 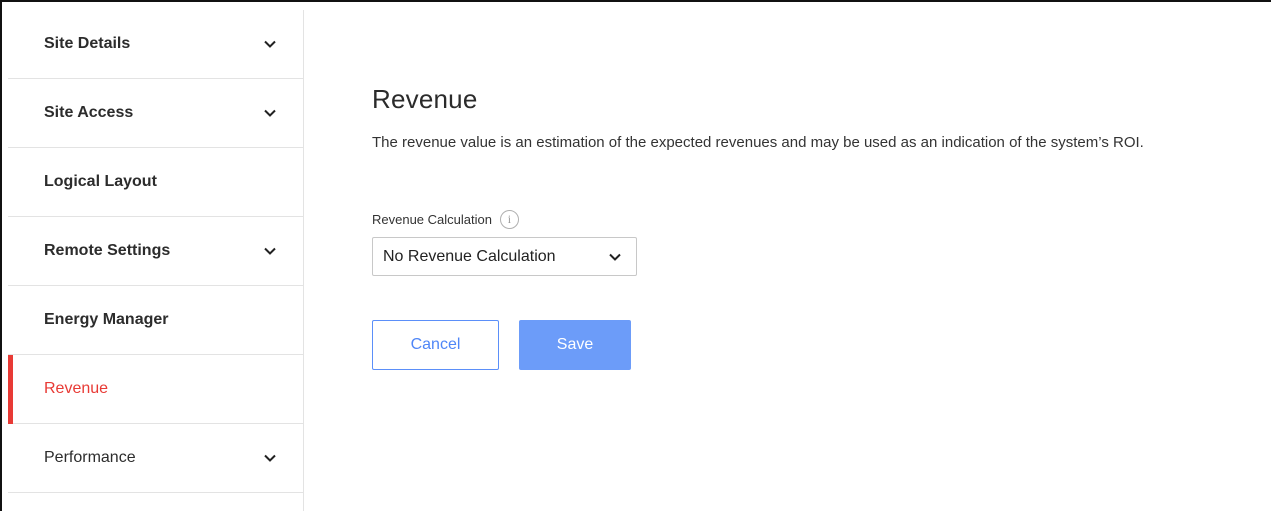 I want to click on sidebar-item-remote-settings: Remote Settings, so click(x=155, y=251).